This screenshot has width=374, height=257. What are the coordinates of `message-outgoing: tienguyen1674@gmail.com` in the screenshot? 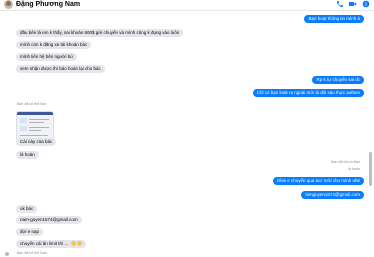 It's located at (332, 195).